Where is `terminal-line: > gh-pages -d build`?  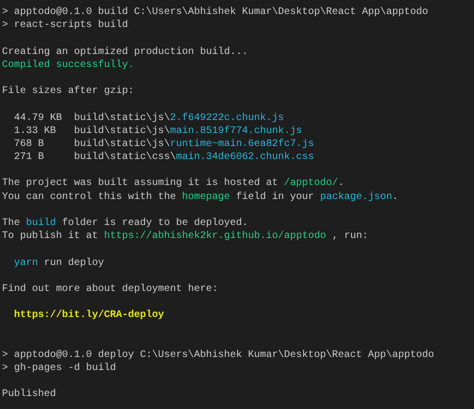
terminal-line: > gh-pages -d build is located at coordinates (60, 369).